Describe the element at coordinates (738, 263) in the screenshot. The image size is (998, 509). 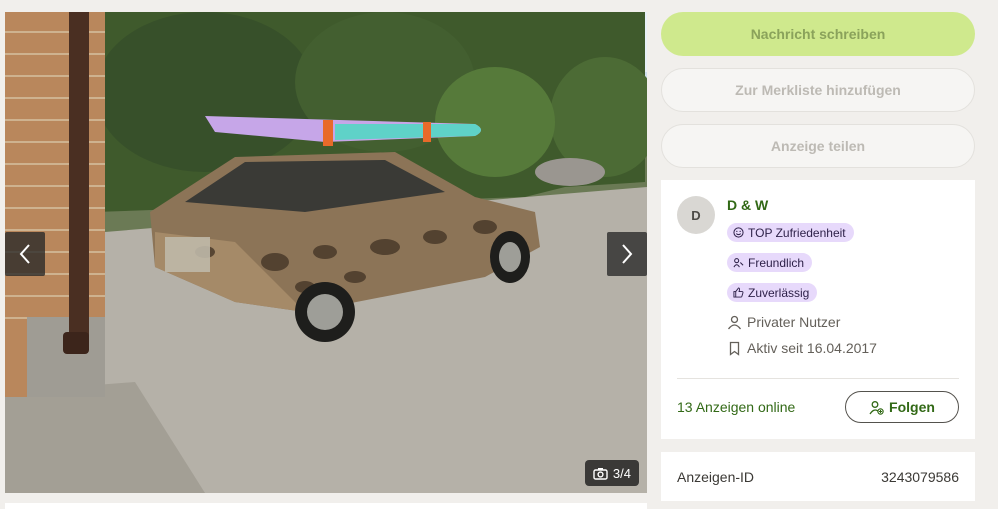
I see `handshake-icon` at that location.